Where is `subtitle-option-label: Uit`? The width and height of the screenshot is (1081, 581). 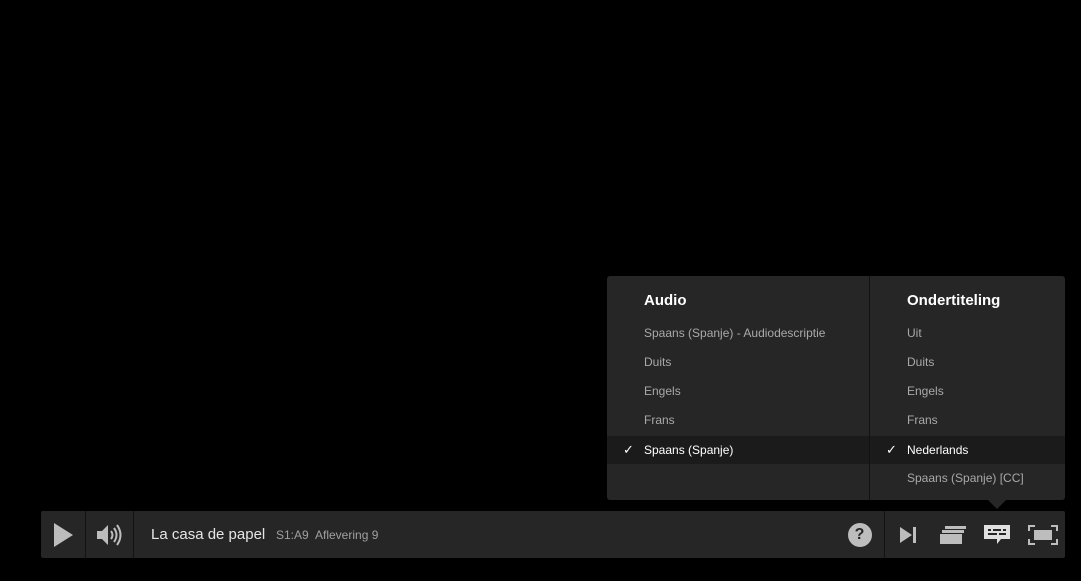 subtitle-option-label: Uit is located at coordinates (914, 333).